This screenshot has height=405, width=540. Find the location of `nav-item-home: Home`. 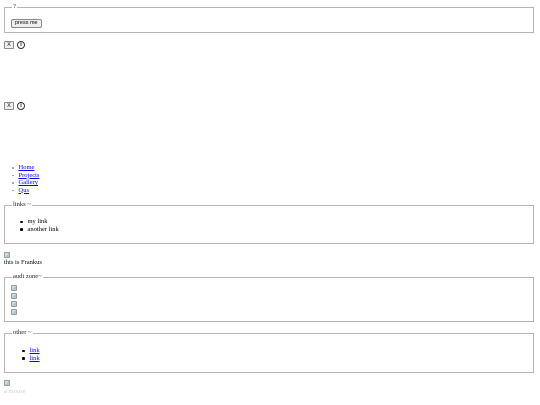

nav-item-home: Home is located at coordinates (25, 168).